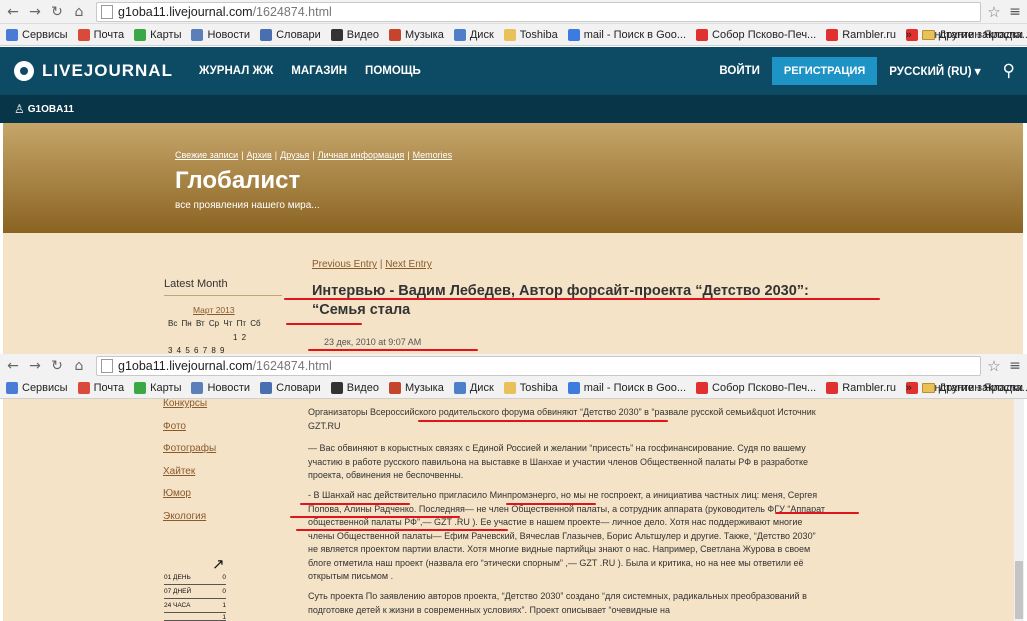 This screenshot has width=1027, height=621. What do you see at coordinates (294, 155) in the screenshot?
I see `link-friends: Друзья` at bounding box center [294, 155].